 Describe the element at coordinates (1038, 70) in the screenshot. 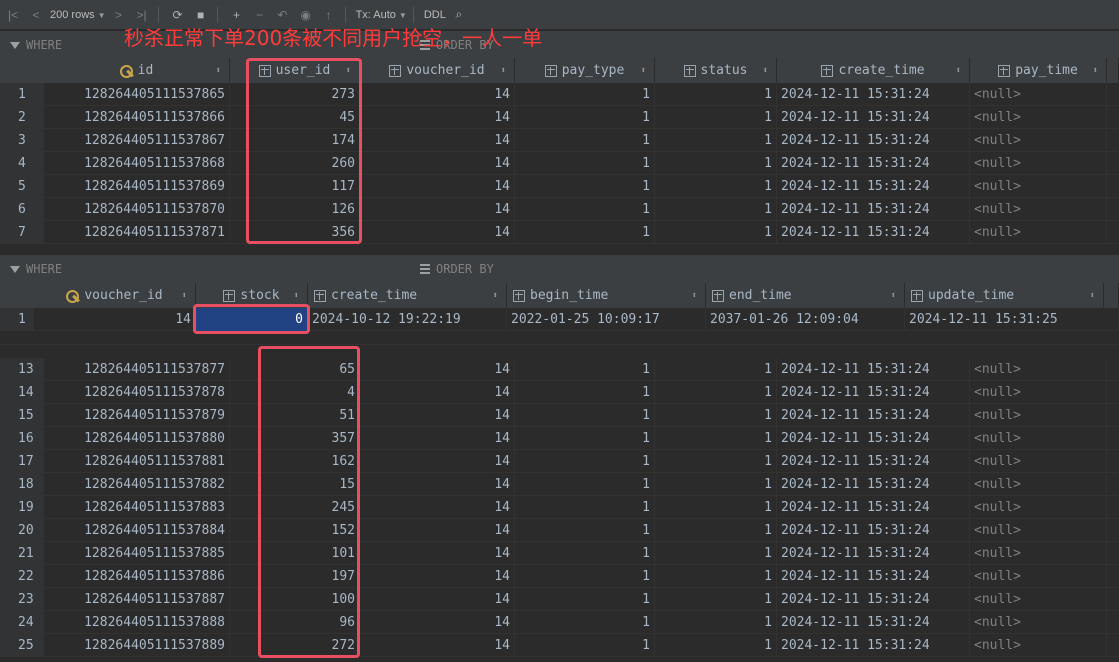

I see `column-header-pay-time: pay_time ⬍` at that location.